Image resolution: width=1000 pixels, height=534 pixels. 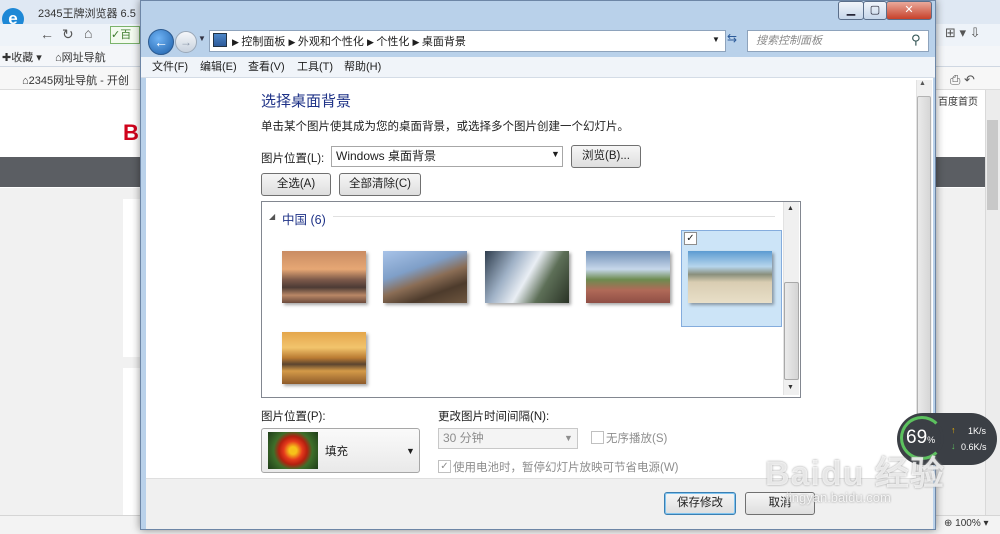 I want to click on control-panel-icon, so click(x=220, y=40).